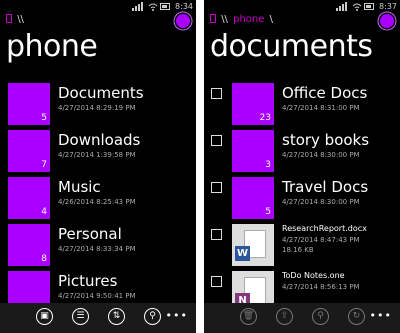 Image resolution: width=400 pixels, height=333 pixels. I want to click on item-count: 7, so click(44, 165).